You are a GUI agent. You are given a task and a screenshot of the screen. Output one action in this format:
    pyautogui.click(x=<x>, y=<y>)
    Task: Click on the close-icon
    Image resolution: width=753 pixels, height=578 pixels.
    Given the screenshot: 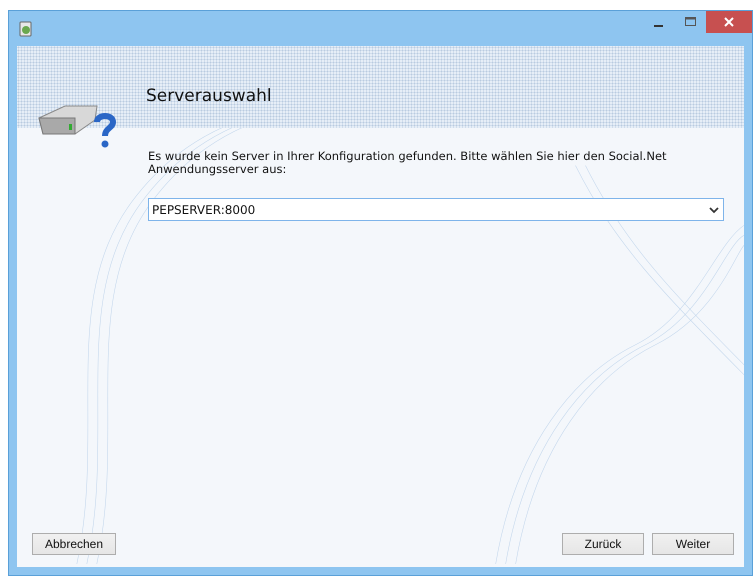 What is the action you would take?
    pyautogui.click(x=729, y=22)
    